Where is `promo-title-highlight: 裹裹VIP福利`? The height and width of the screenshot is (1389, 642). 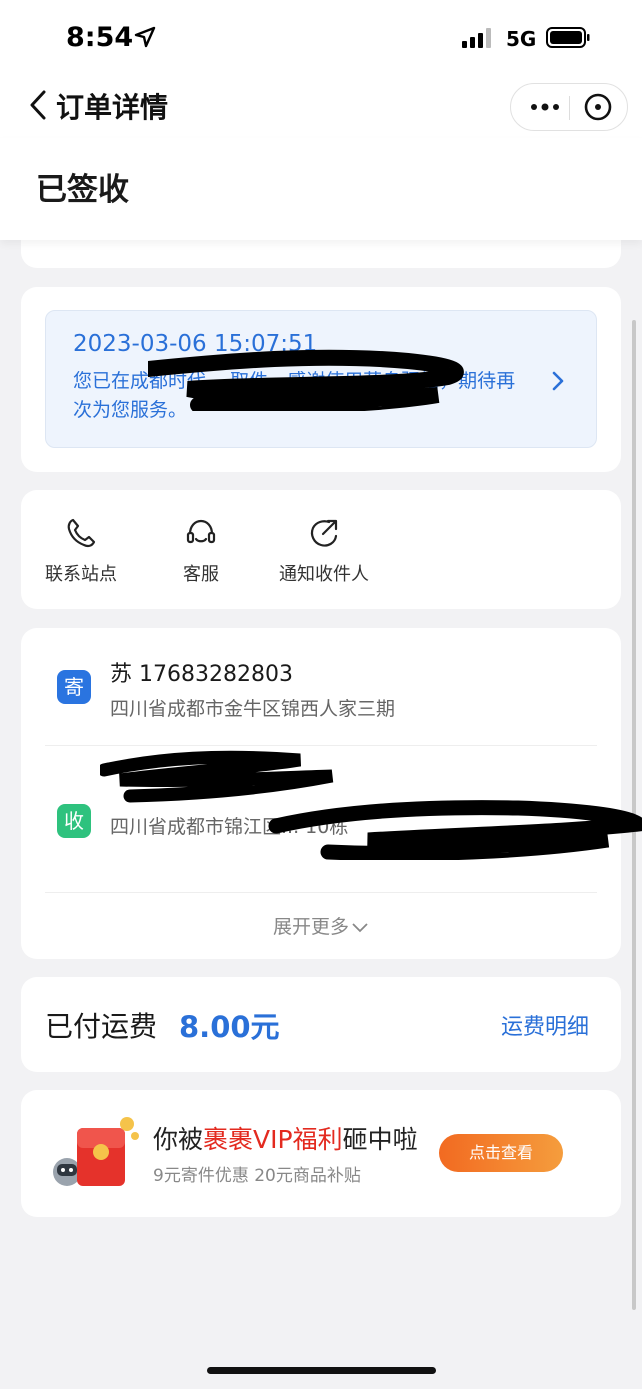 promo-title-highlight: 裹裹VIP福利 is located at coordinates (273, 1139).